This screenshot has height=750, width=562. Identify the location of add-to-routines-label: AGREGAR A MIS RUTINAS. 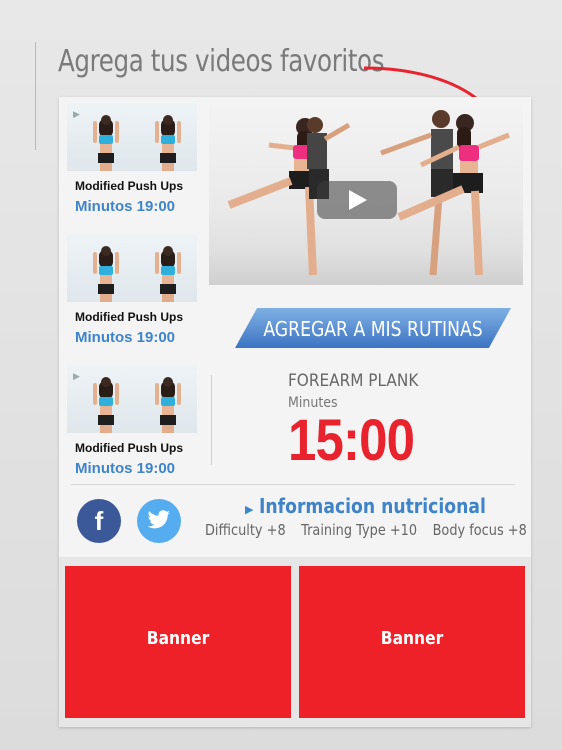
(373, 329).